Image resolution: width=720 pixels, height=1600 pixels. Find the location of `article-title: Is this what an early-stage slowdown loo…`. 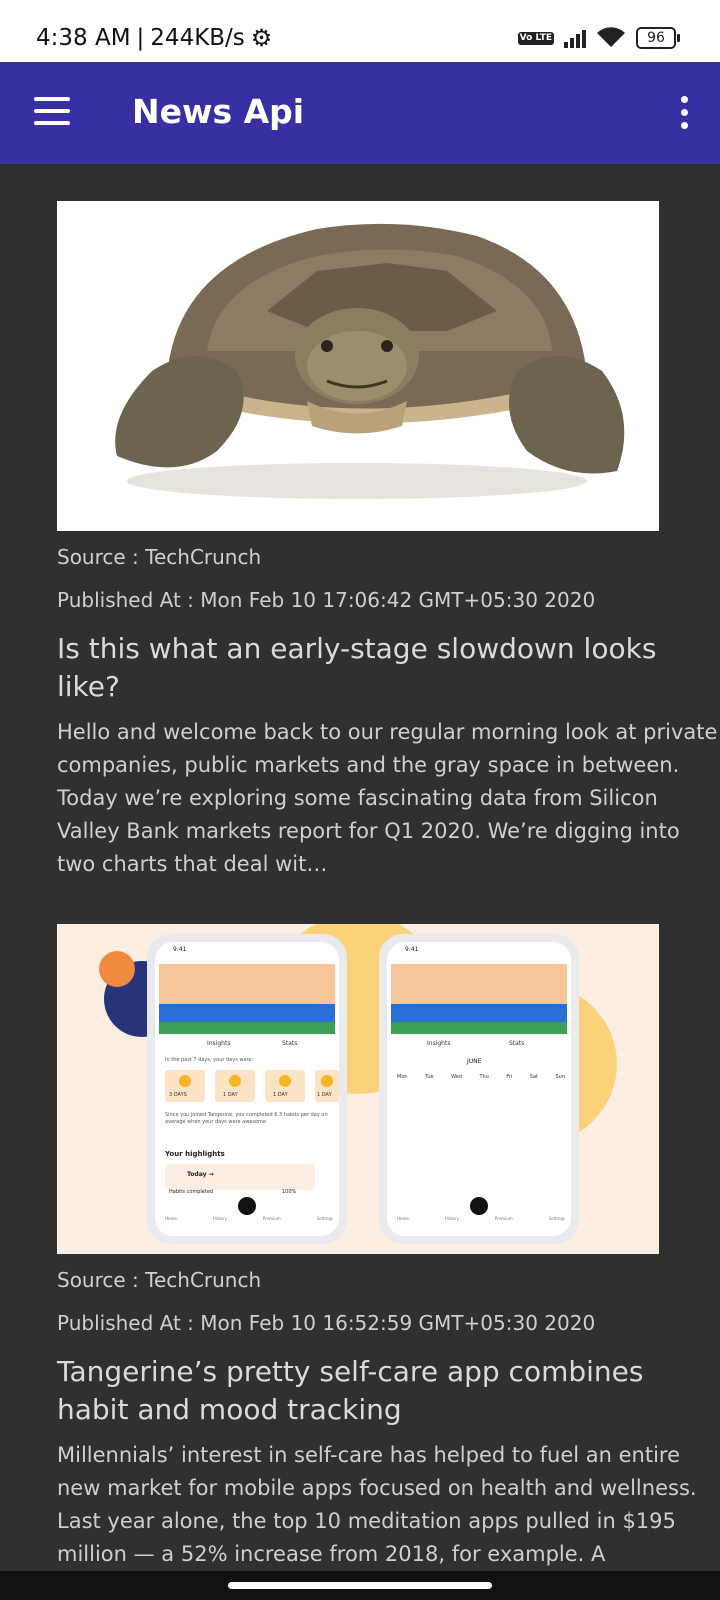

article-title: Is this what an early-stage slowdown loo… is located at coordinates (382, 668).